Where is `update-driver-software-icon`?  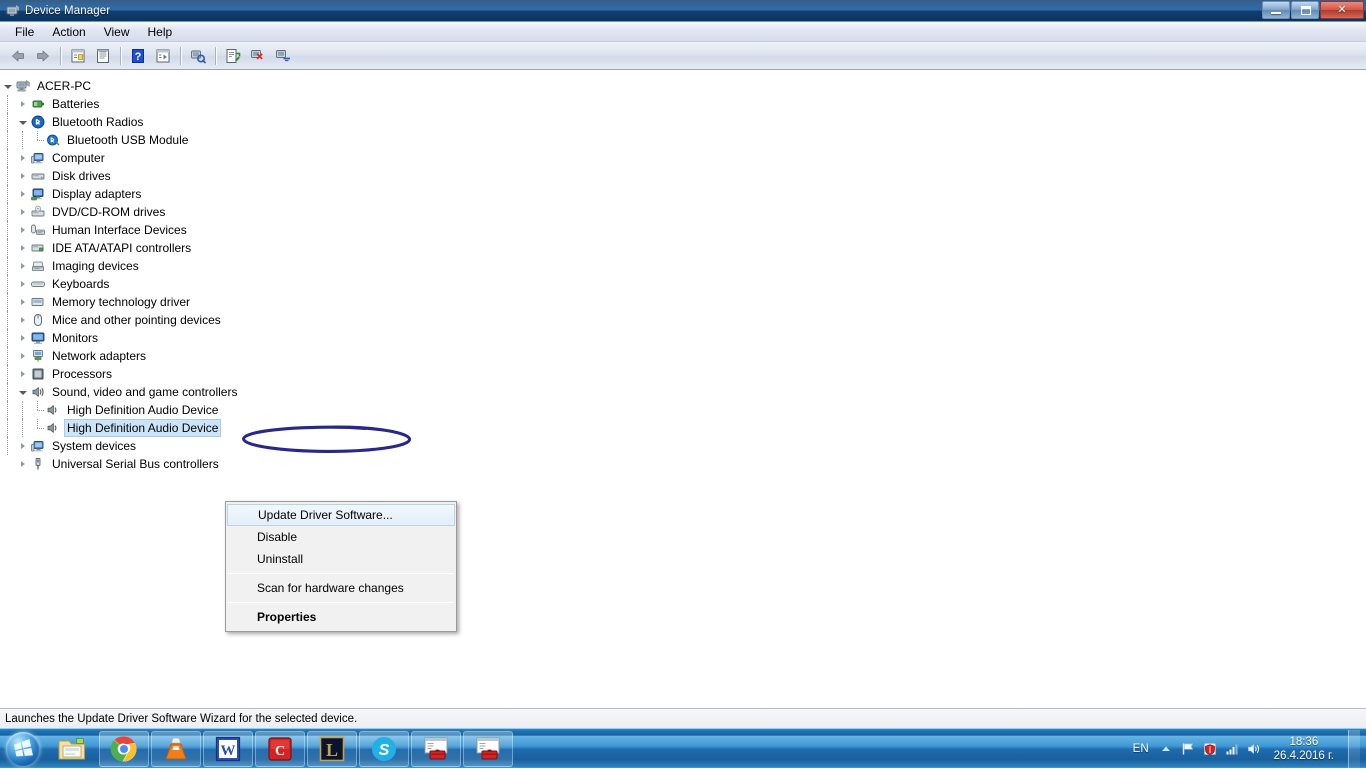
update-driver-software-icon is located at coordinates (233, 56).